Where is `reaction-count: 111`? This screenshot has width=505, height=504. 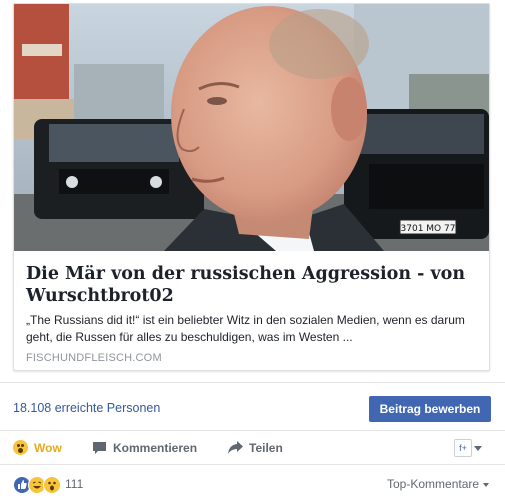 reaction-count: 111 is located at coordinates (74, 484).